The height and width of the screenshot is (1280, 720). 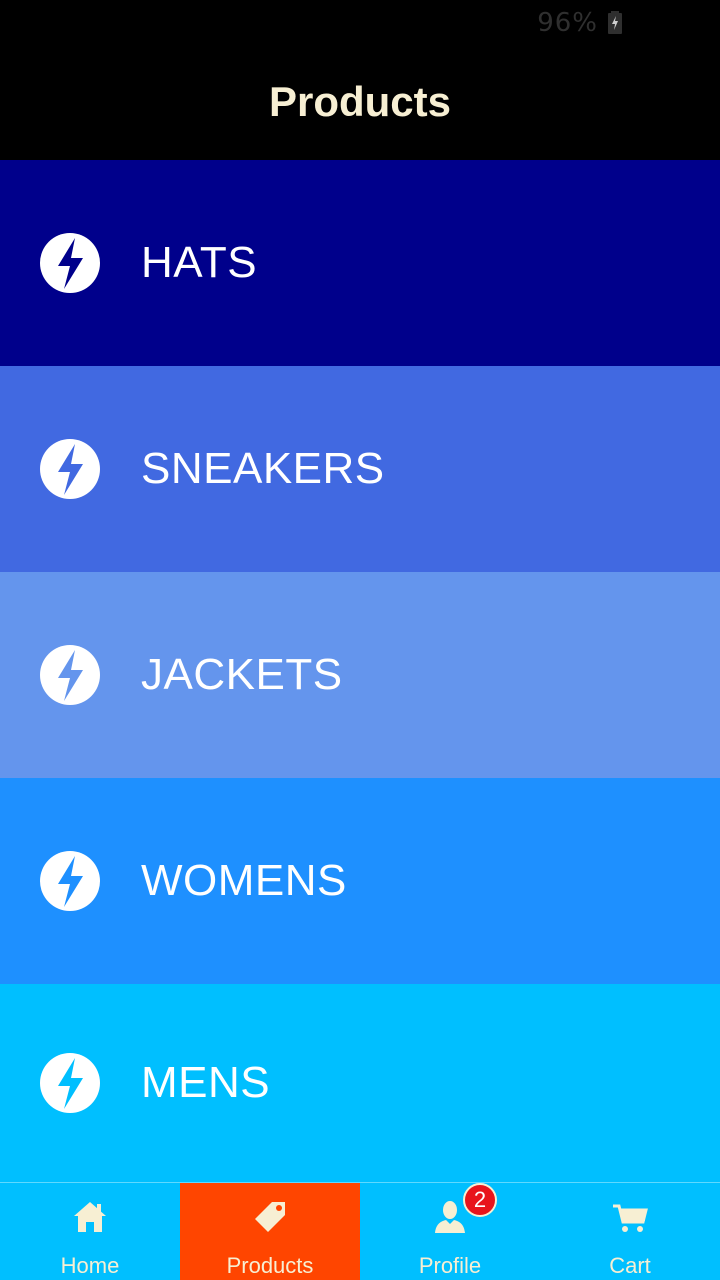 What do you see at coordinates (244, 880) in the screenshot?
I see `category-label: WOMENS` at bounding box center [244, 880].